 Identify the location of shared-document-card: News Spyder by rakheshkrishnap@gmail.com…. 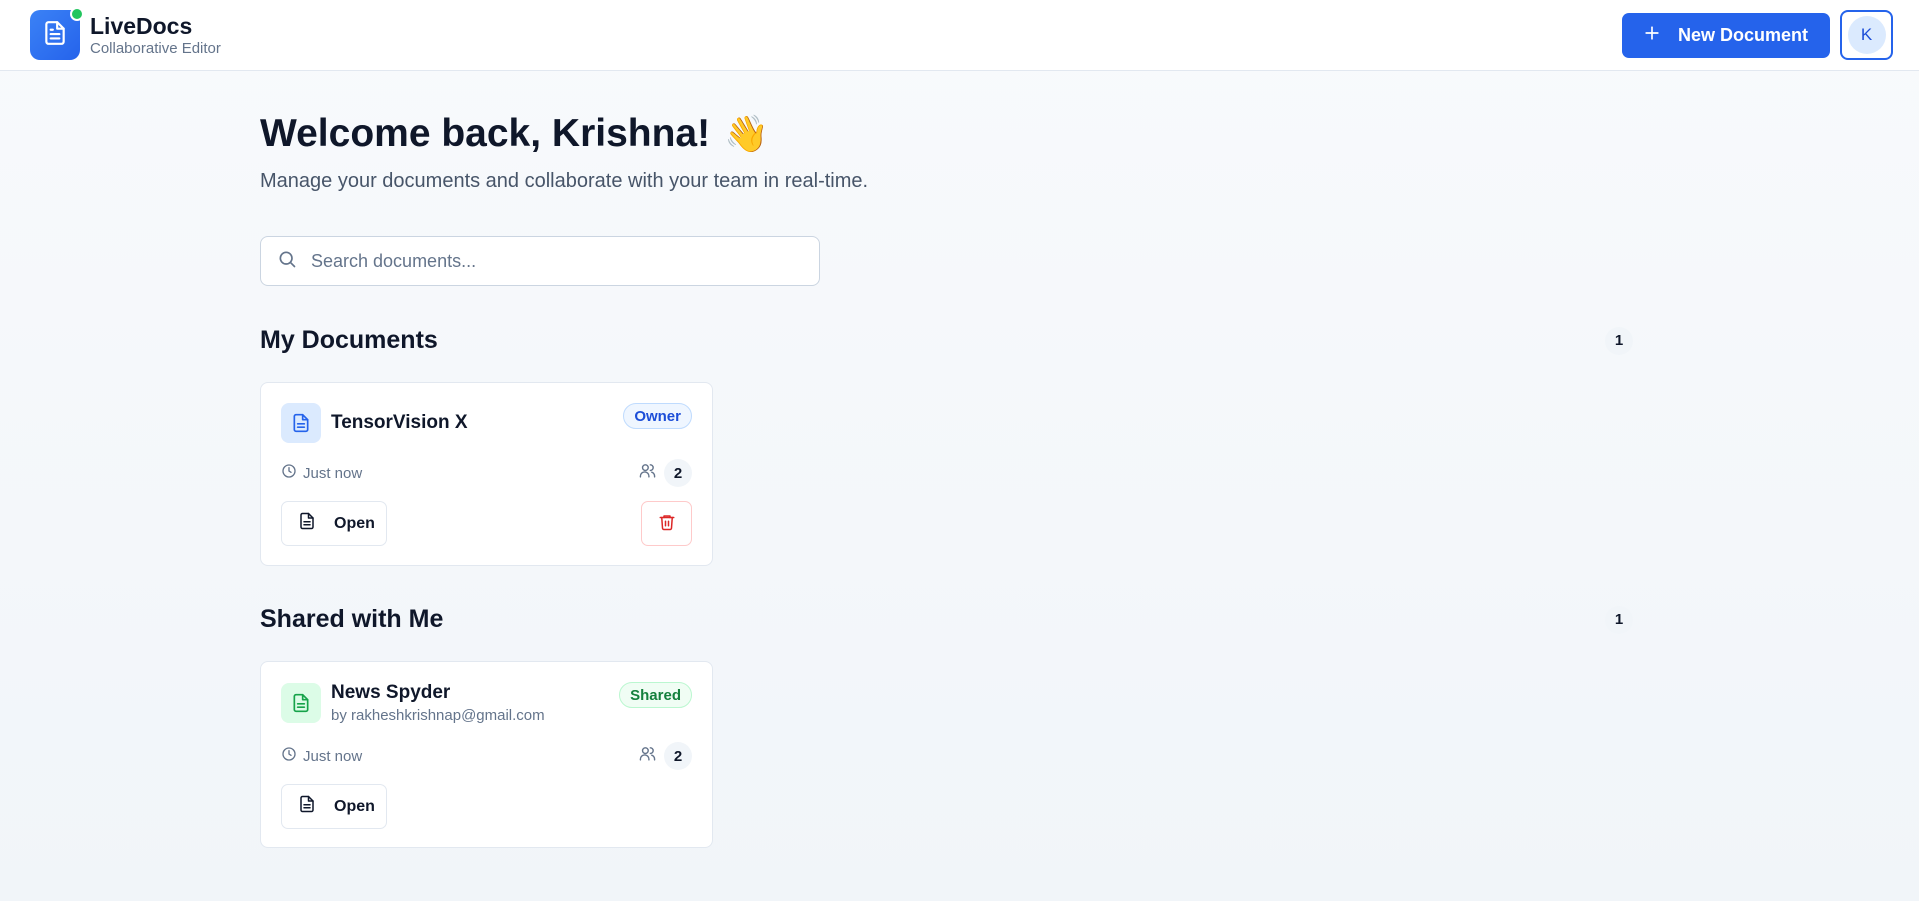
(486, 754).